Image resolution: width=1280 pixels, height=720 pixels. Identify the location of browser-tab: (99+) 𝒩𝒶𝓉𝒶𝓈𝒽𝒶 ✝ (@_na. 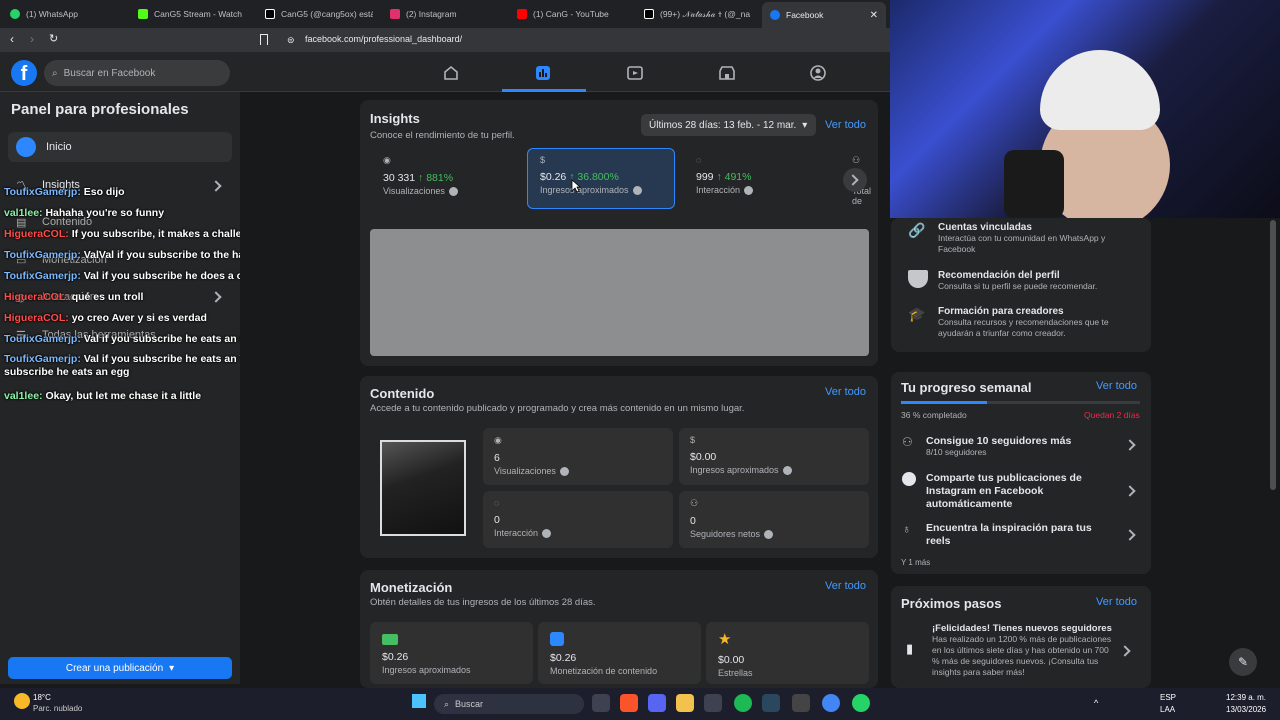
(699, 14).